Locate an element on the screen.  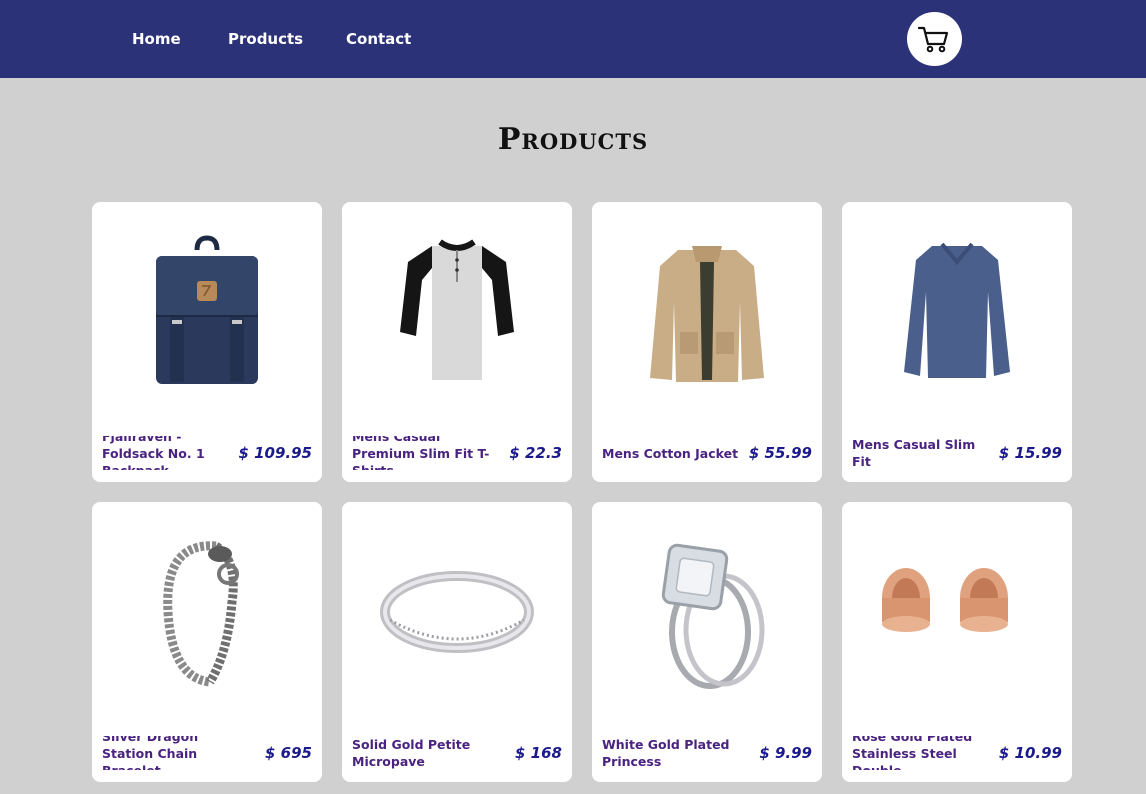
product-title: Rose Gold Plated Stainless Steel Double is located at coordinates (912, 753).